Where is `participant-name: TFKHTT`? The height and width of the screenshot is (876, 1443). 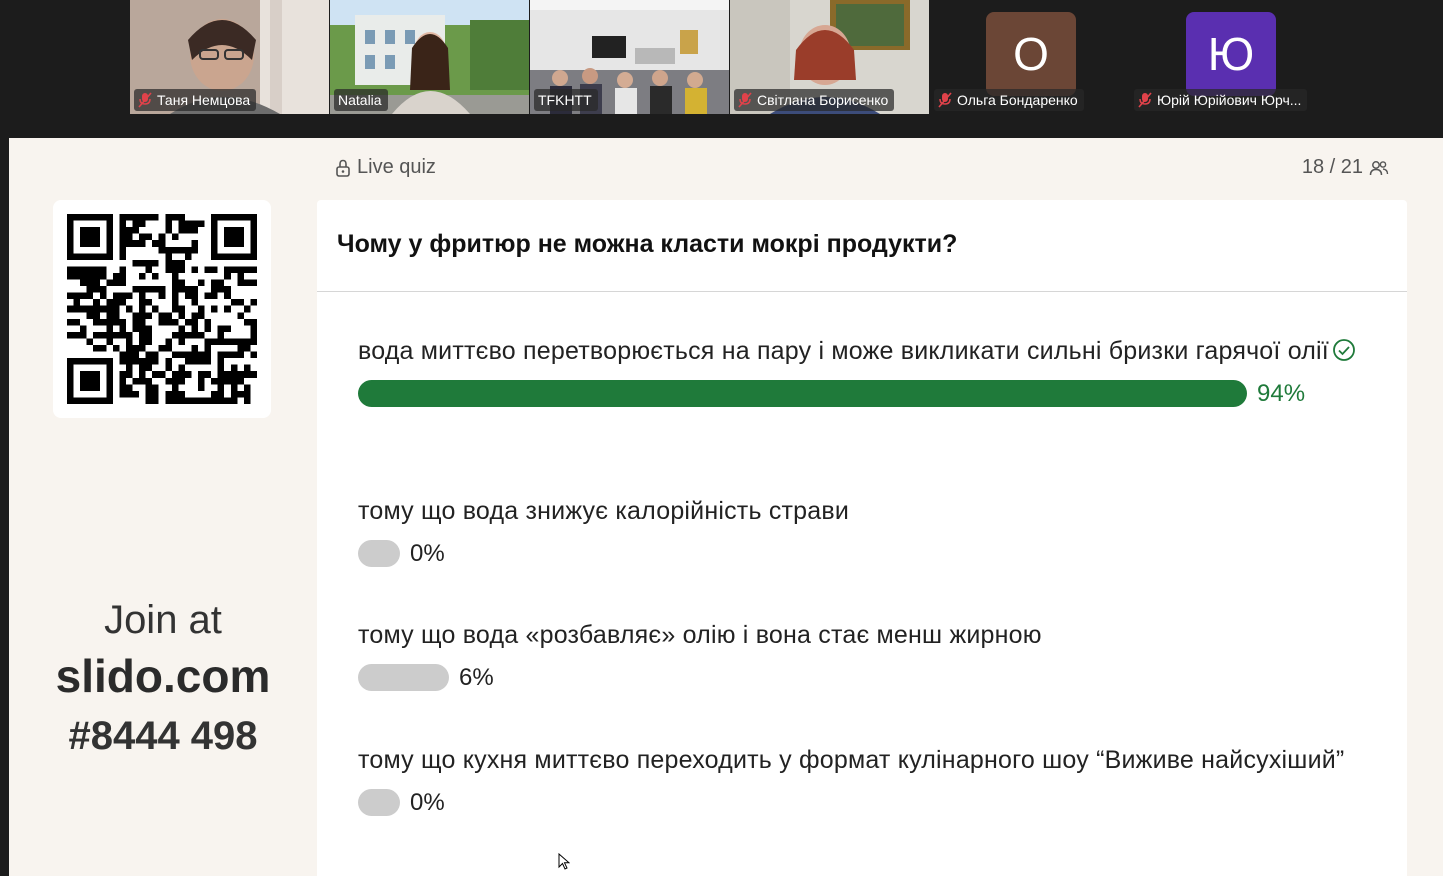
participant-name: TFKHTT is located at coordinates (565, 100).